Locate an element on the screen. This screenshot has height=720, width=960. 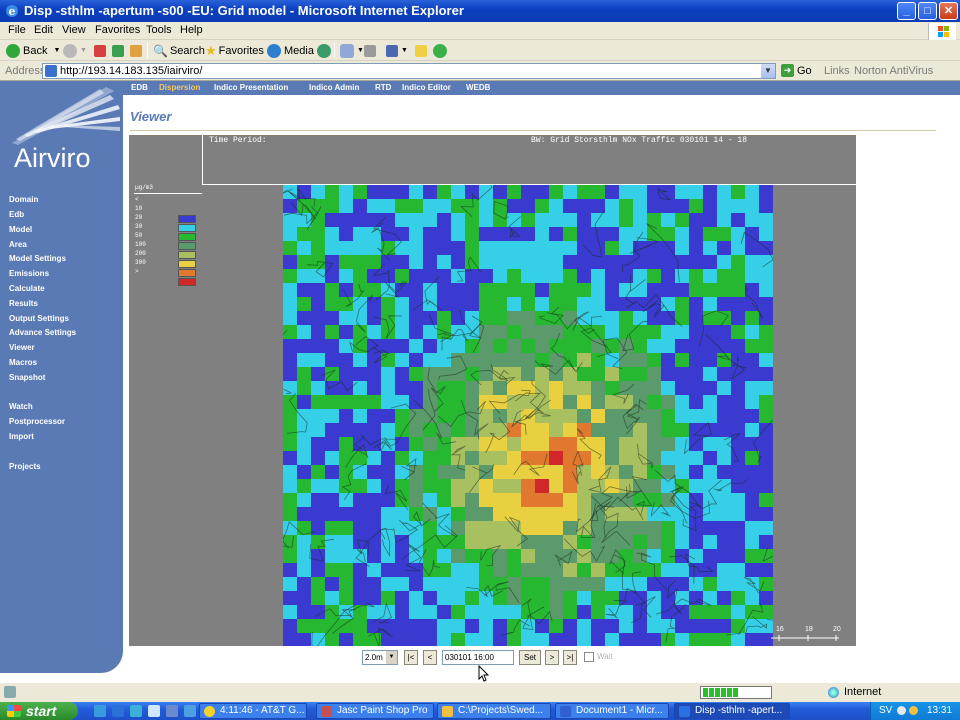
wait-checkbox is located at coordinates (589, 657).